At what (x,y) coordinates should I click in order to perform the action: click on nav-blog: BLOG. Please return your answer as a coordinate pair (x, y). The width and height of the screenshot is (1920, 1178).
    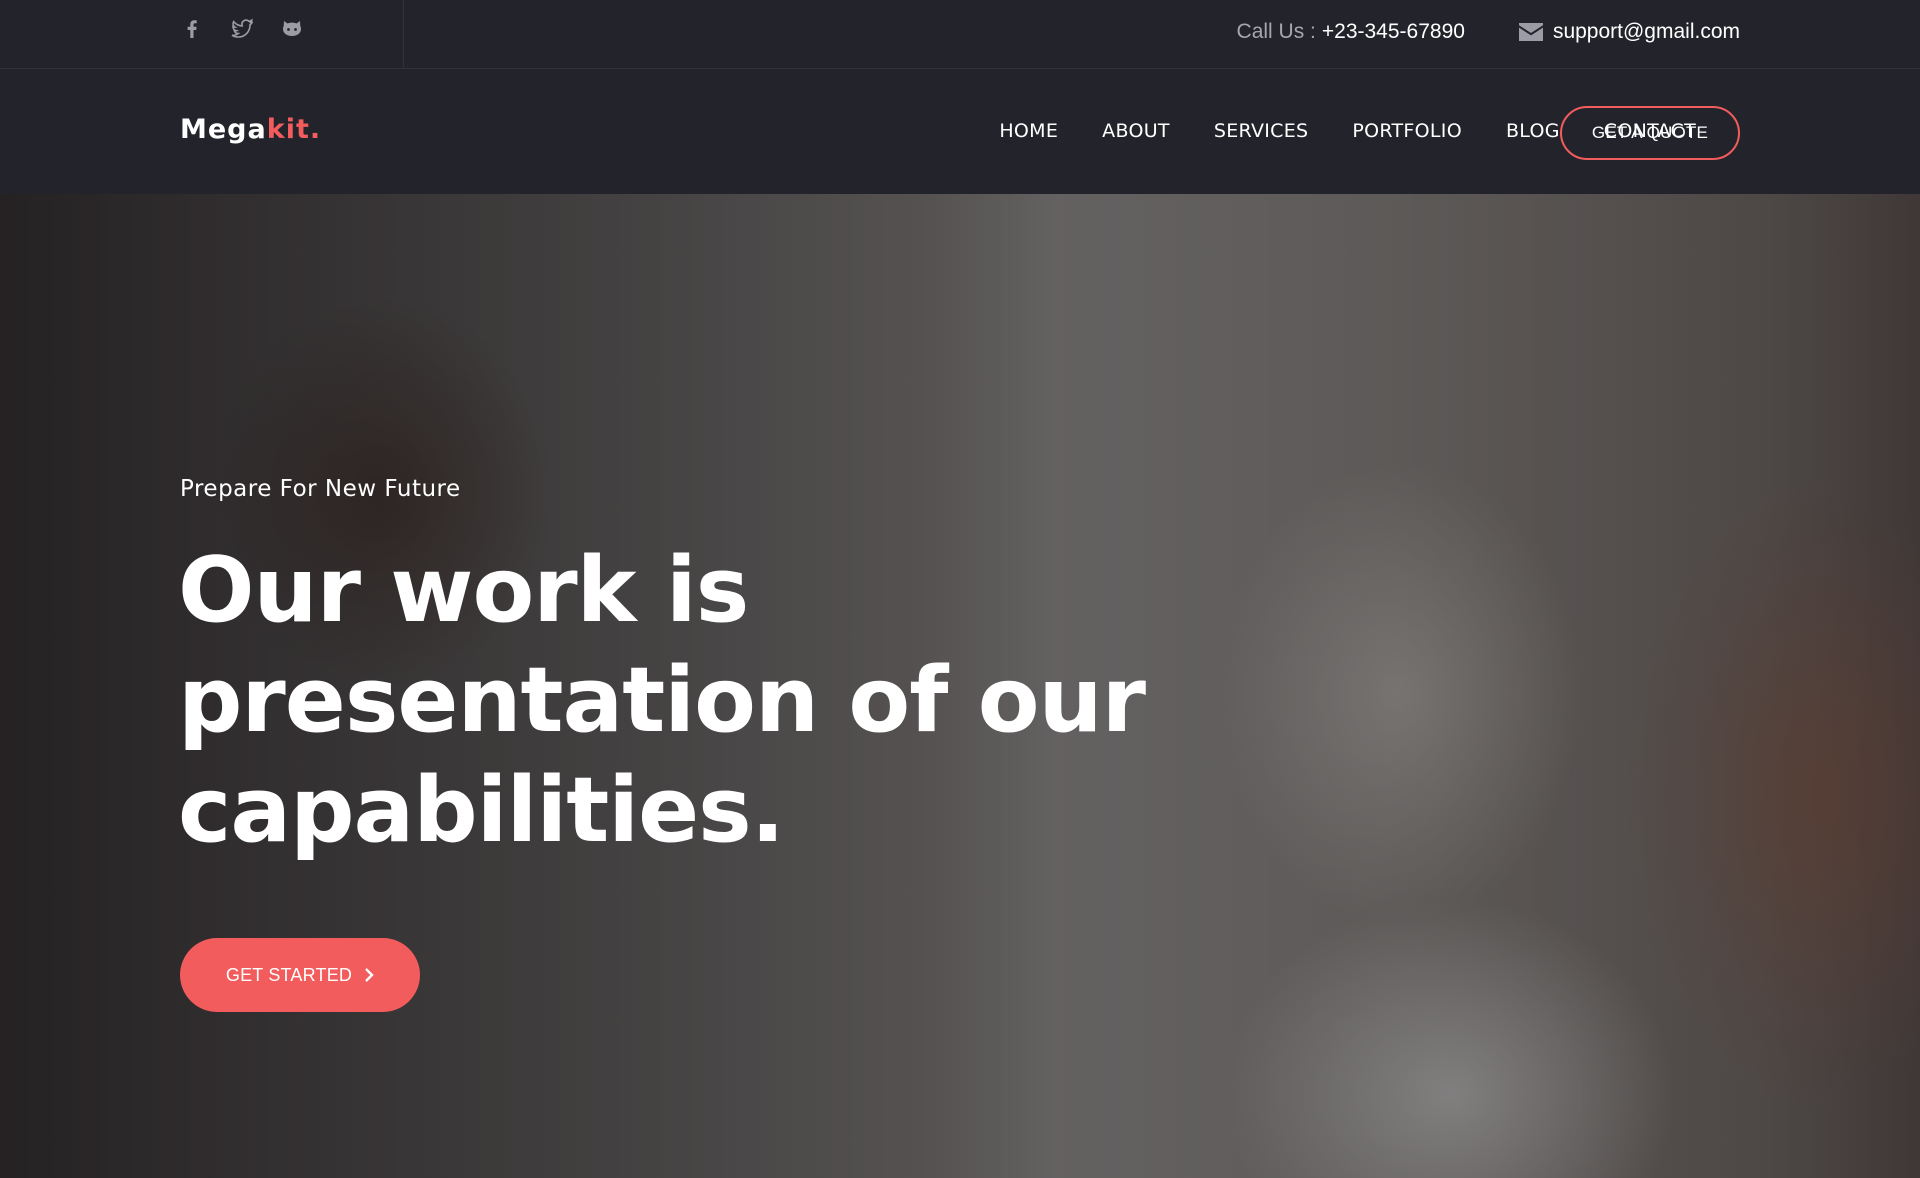
    Looking at the image, I should click on (1533, 131).